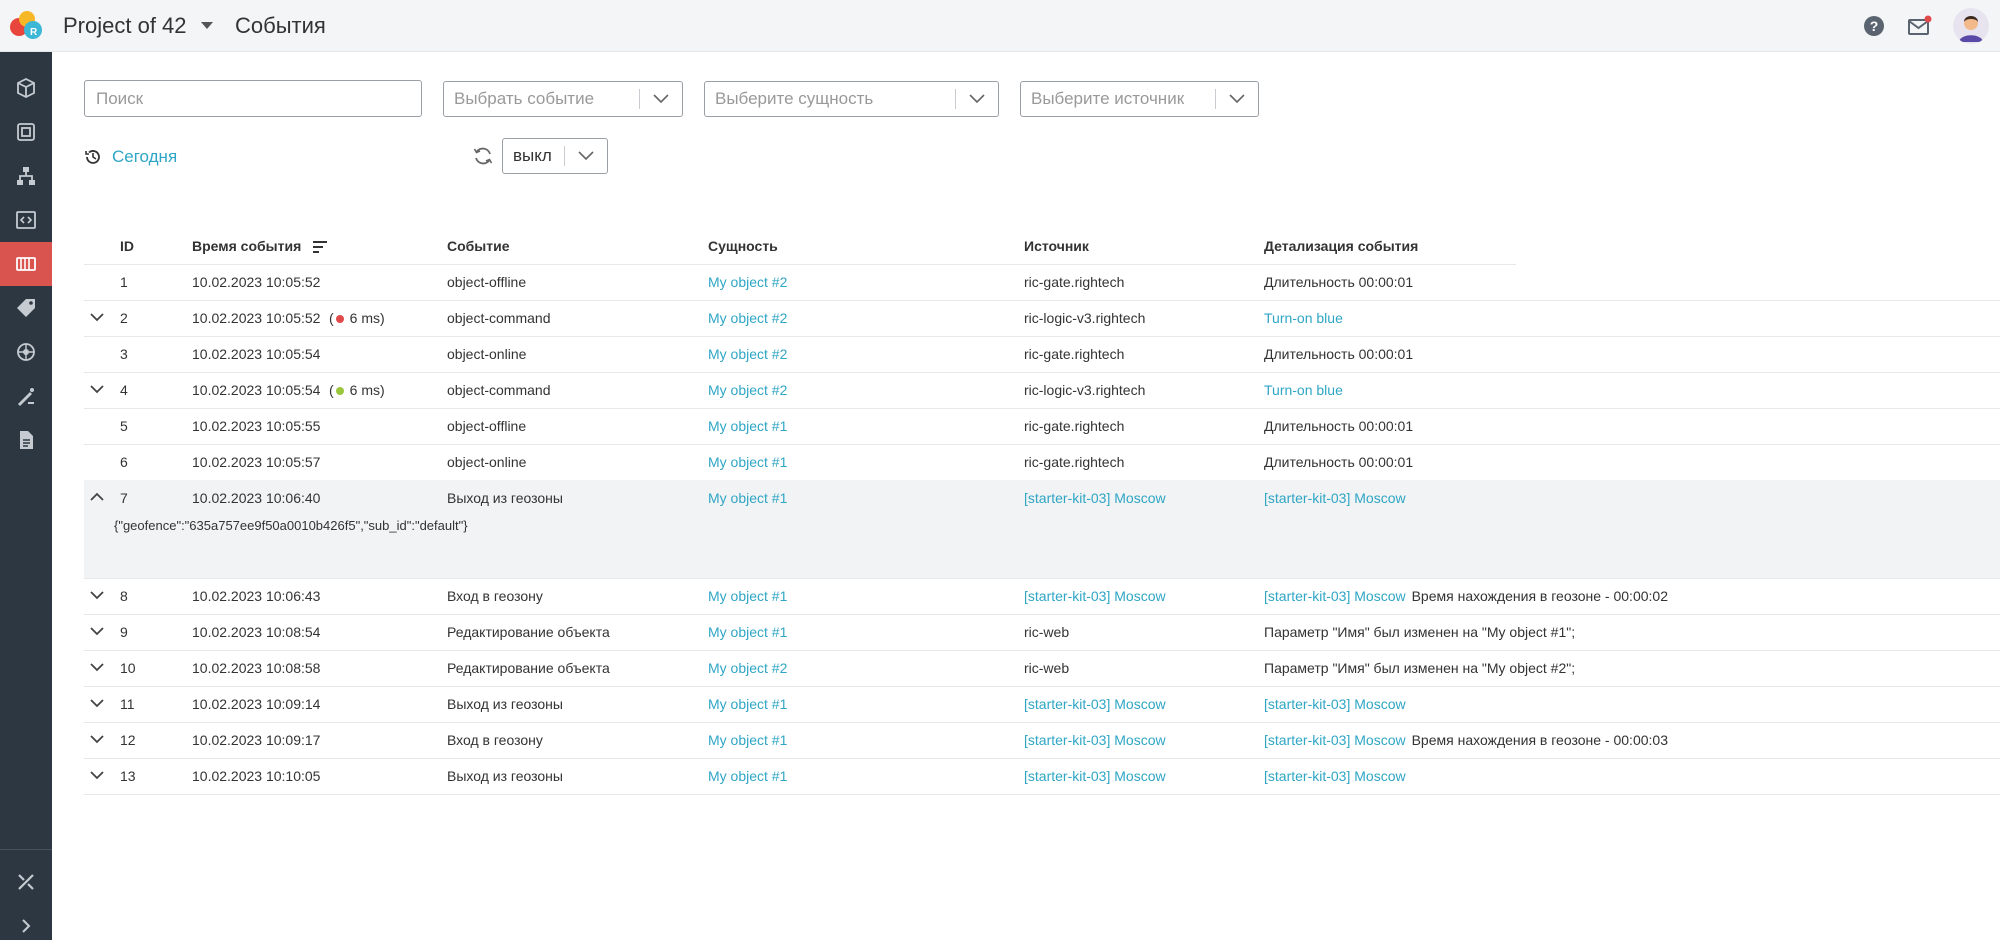  I want to click on entity-select-placeholder: Выберите сущность, so click(794, 98).